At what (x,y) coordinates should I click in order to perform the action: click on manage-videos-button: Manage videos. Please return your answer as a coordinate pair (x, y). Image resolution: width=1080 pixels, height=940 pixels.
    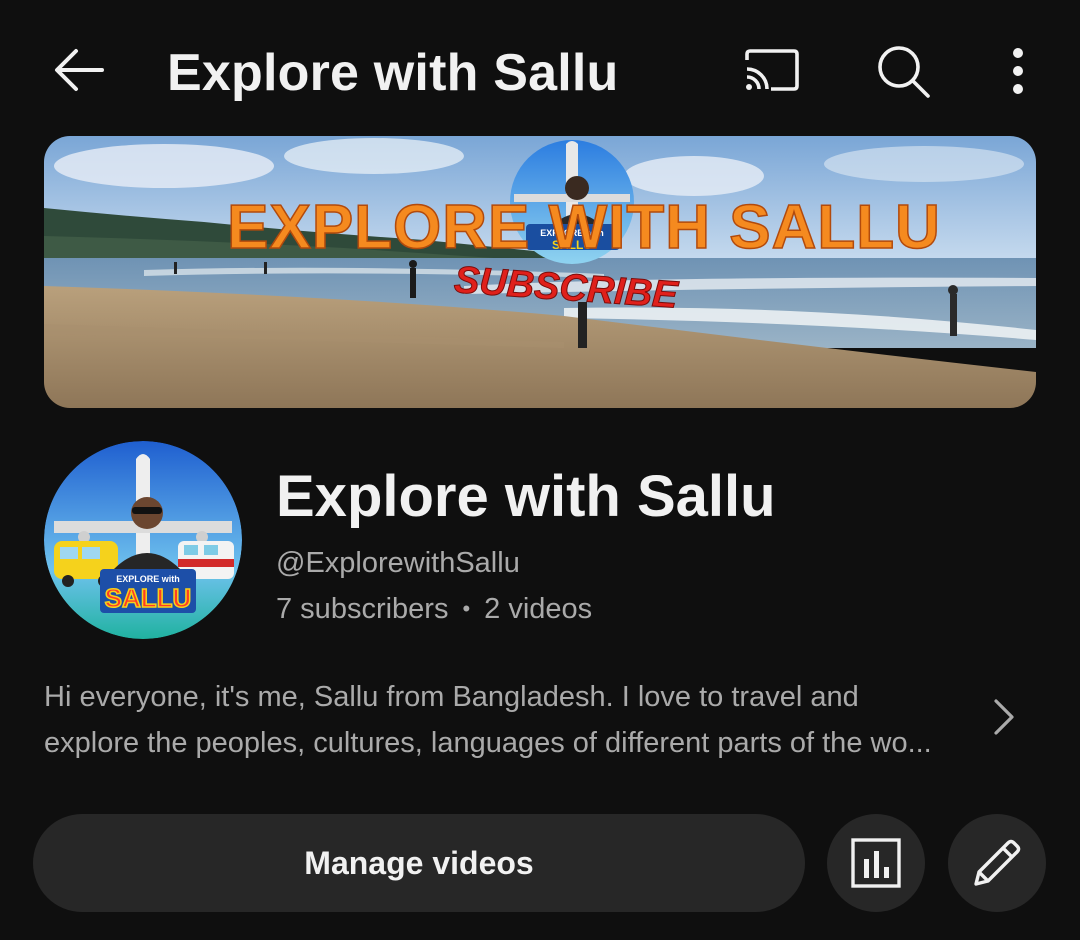
    Looking at the image, I should click on (419, 863).